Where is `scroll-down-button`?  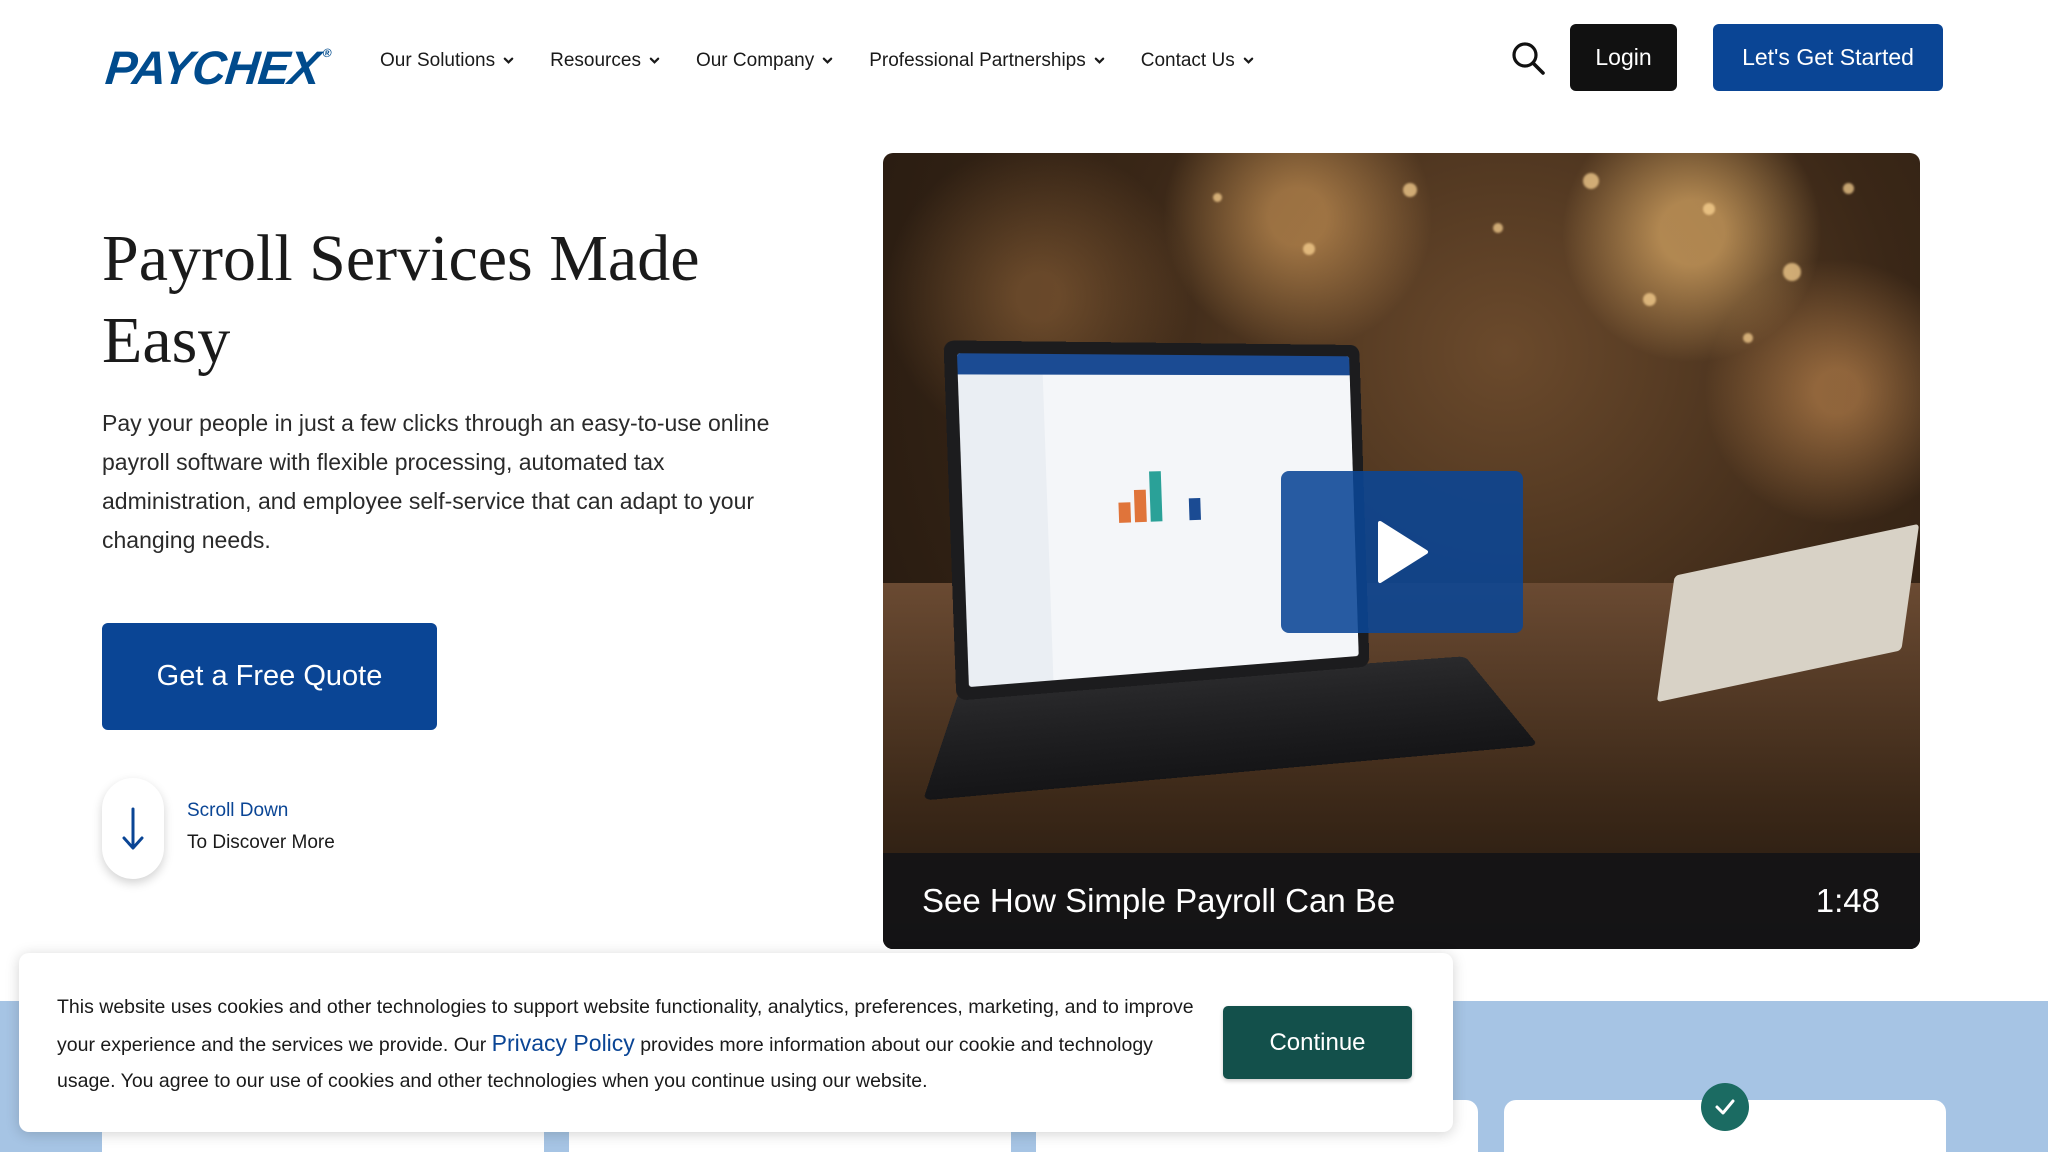 scroll-down-button is located at coordinates (133, 828).